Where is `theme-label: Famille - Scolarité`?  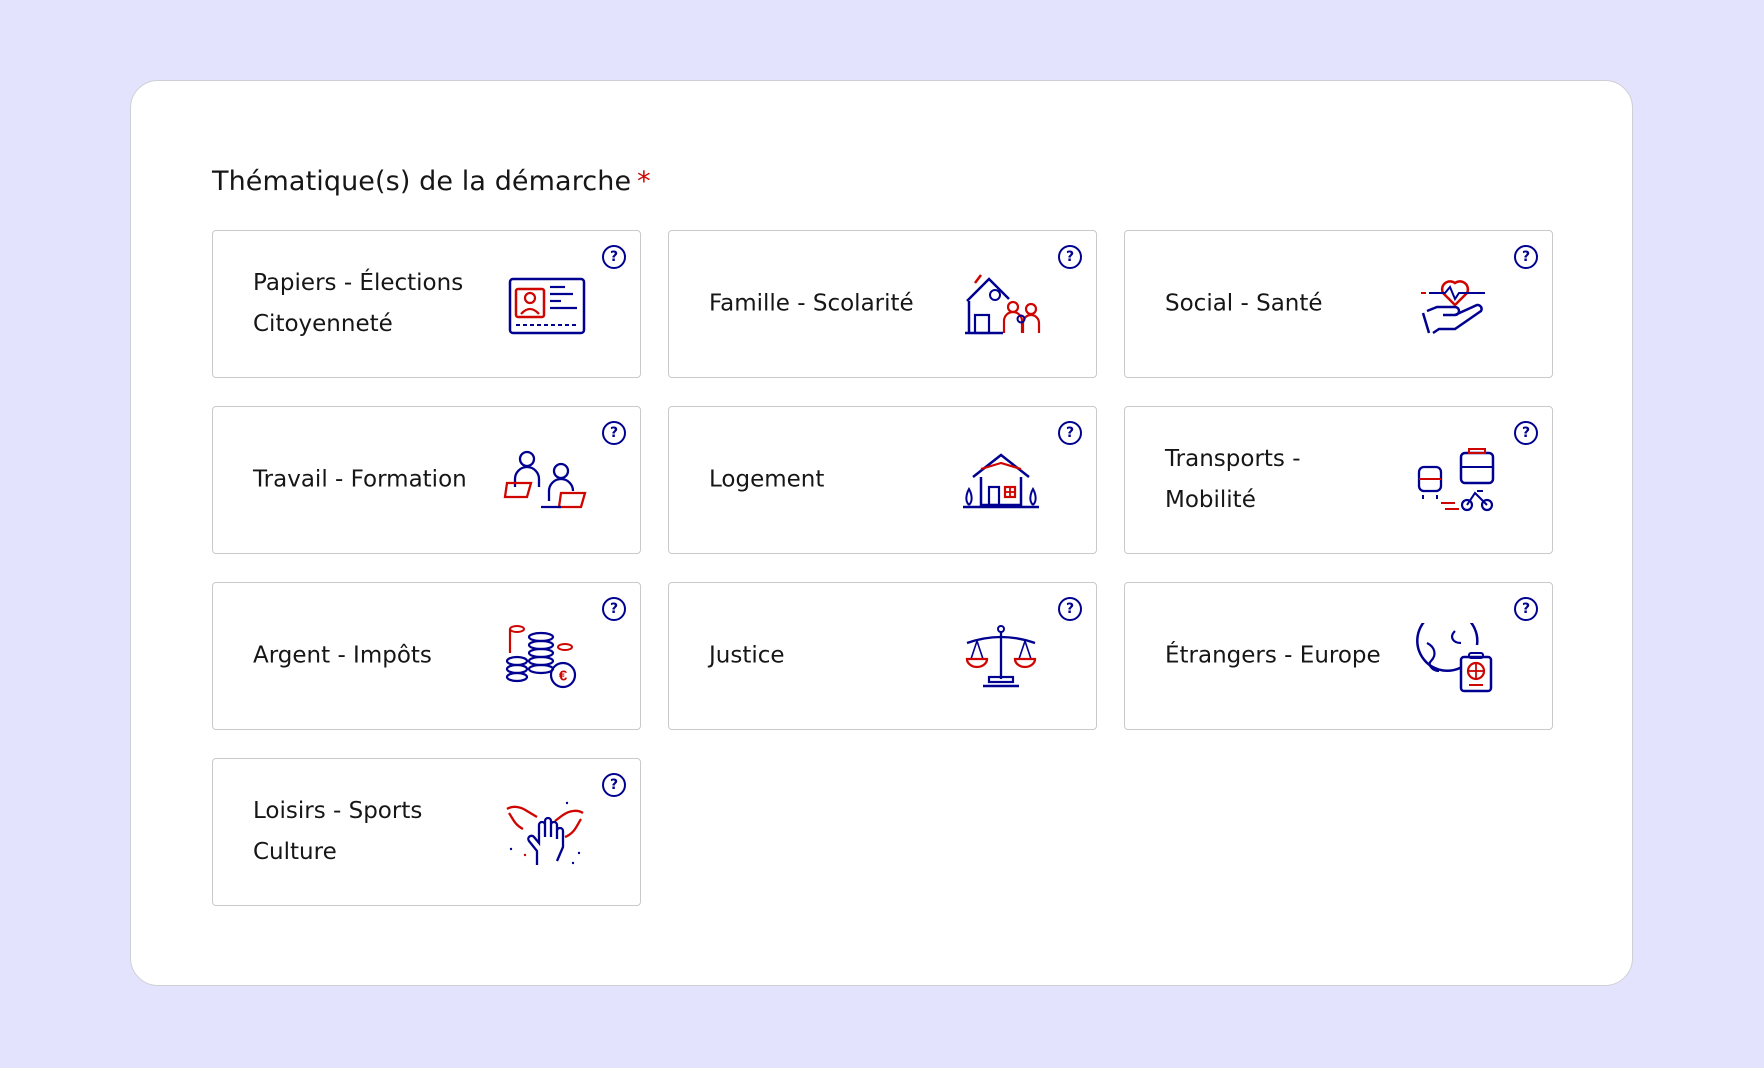
theme-label: Famille - Scolarité is located at coordinates (811, 303).